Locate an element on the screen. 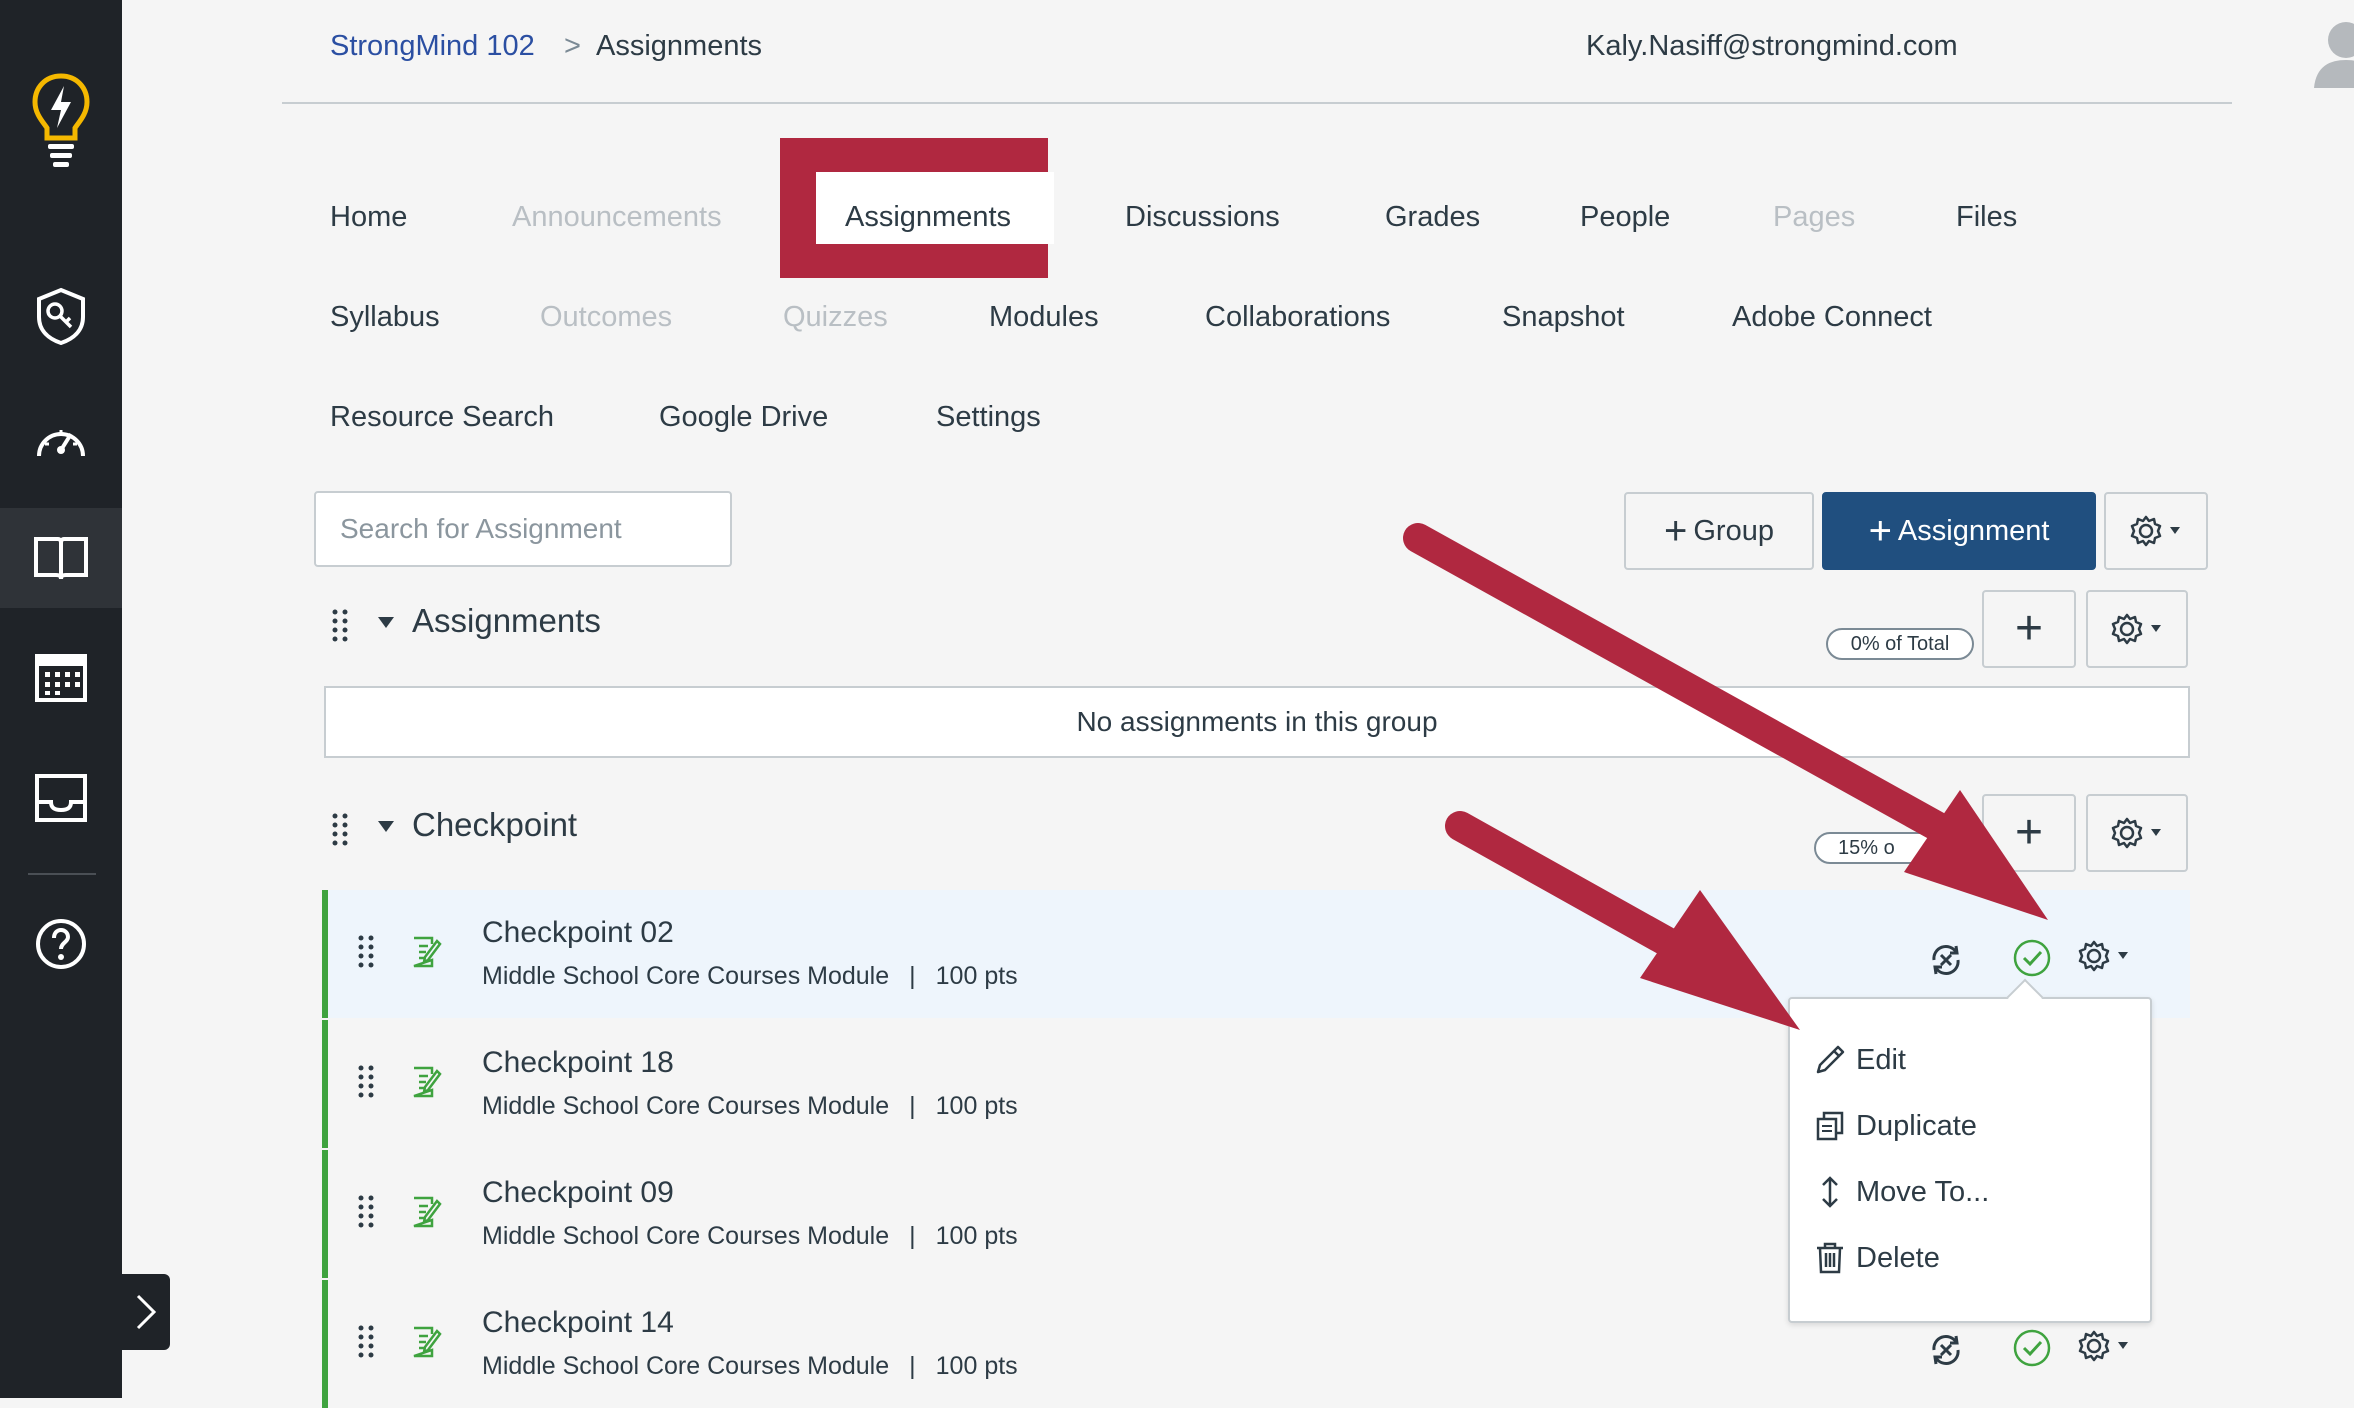 This screenshot has width=2354, height=1408. assignment-settings-menu: Edit Duplicate Move To... Delete is located at coordinates (1970, 1160).